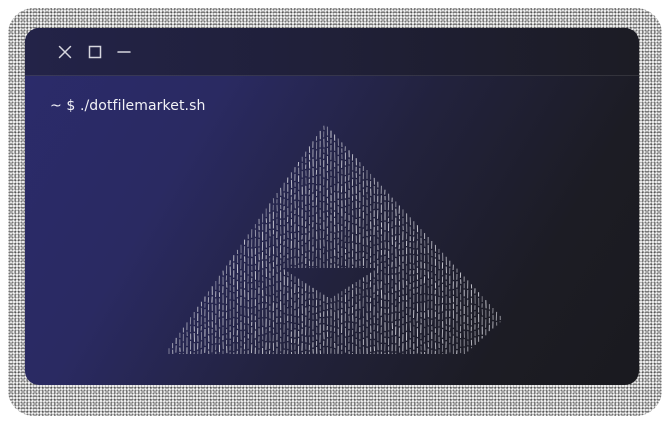  I want to click on title-bar, so click(332, 52).